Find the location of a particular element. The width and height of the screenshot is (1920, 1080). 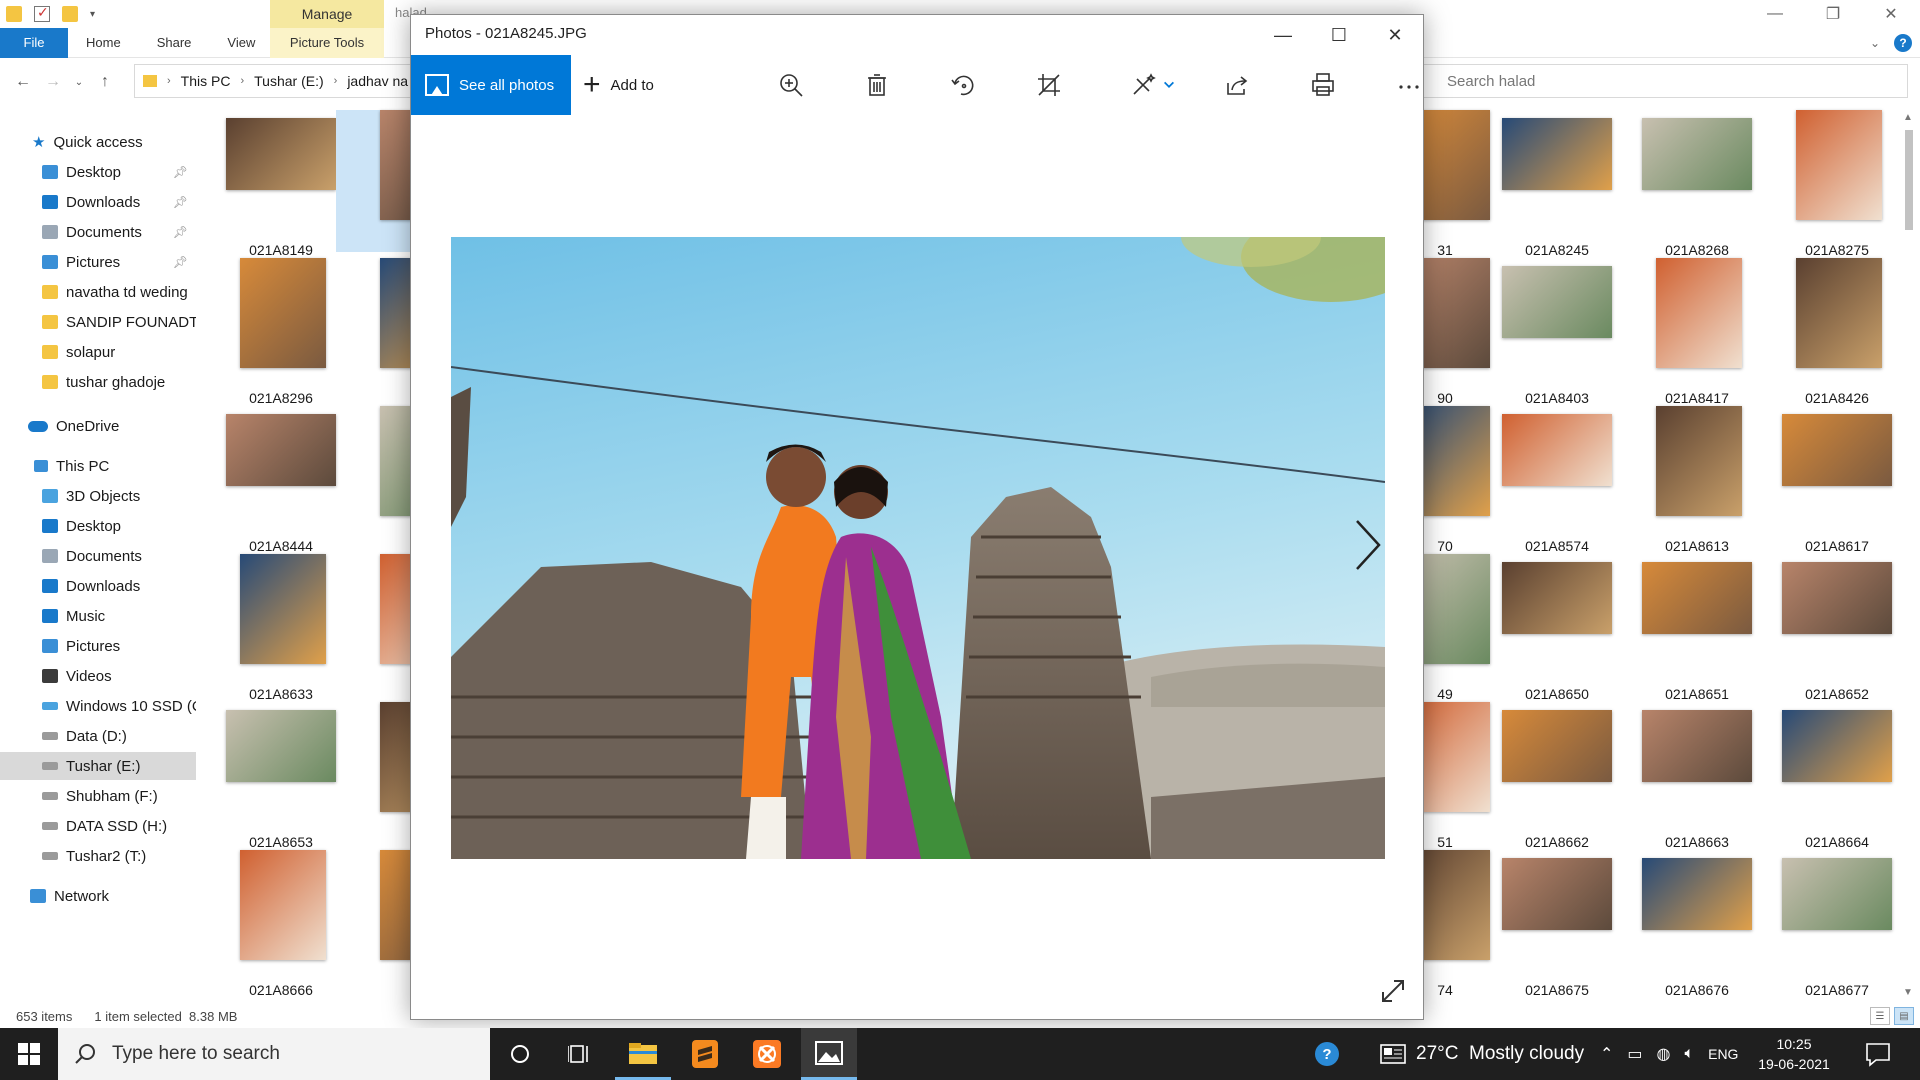

customize-toolbar-icon: ▾ is located at coordinates (92, 14).